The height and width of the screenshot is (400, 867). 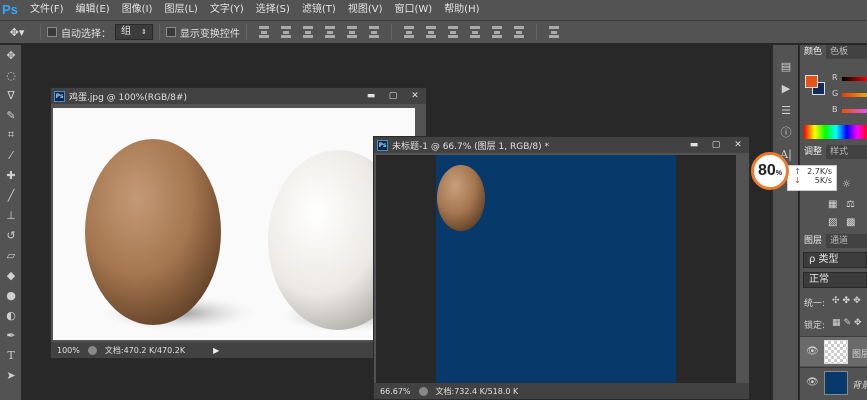 I want to click on zoom-level: 66.67%, so click(x=395, y=391).